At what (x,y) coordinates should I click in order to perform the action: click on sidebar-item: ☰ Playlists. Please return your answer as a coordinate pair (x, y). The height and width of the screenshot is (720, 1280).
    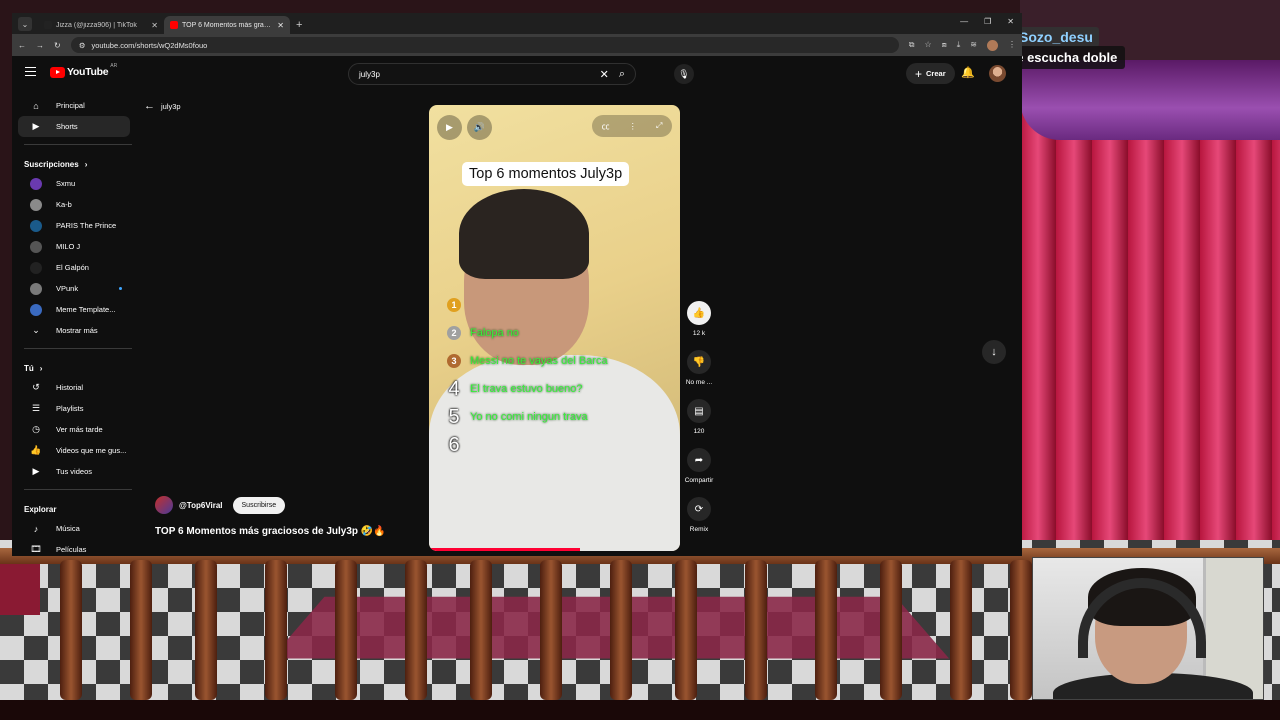
    Looking at the image, I should click on (74, 408).